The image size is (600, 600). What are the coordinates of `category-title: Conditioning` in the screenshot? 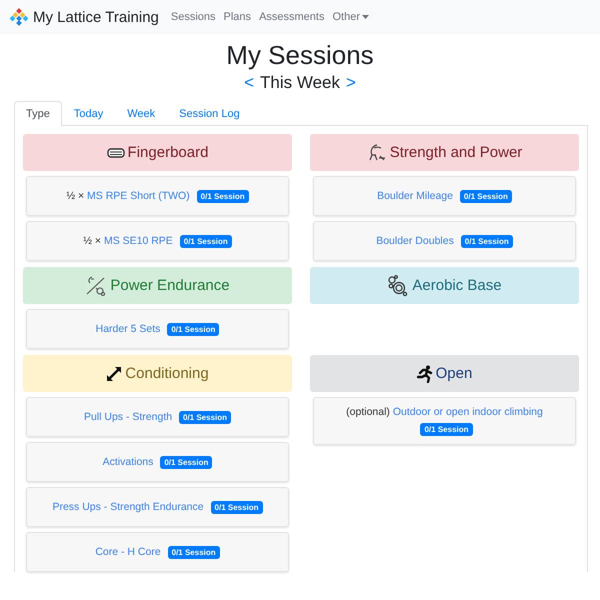 It's located at (167, 373).